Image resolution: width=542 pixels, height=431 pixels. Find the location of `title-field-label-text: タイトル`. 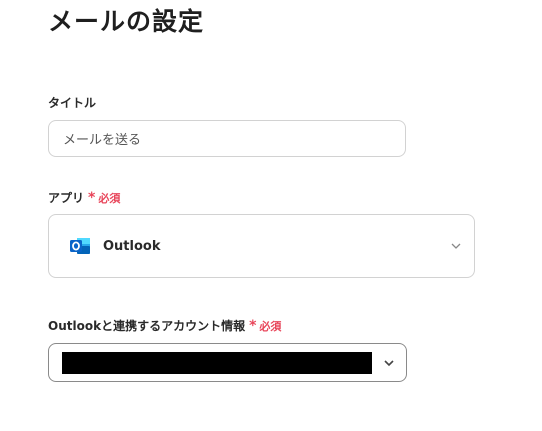

title-field-label-text: タイトル is located at coordinates (72, 103).